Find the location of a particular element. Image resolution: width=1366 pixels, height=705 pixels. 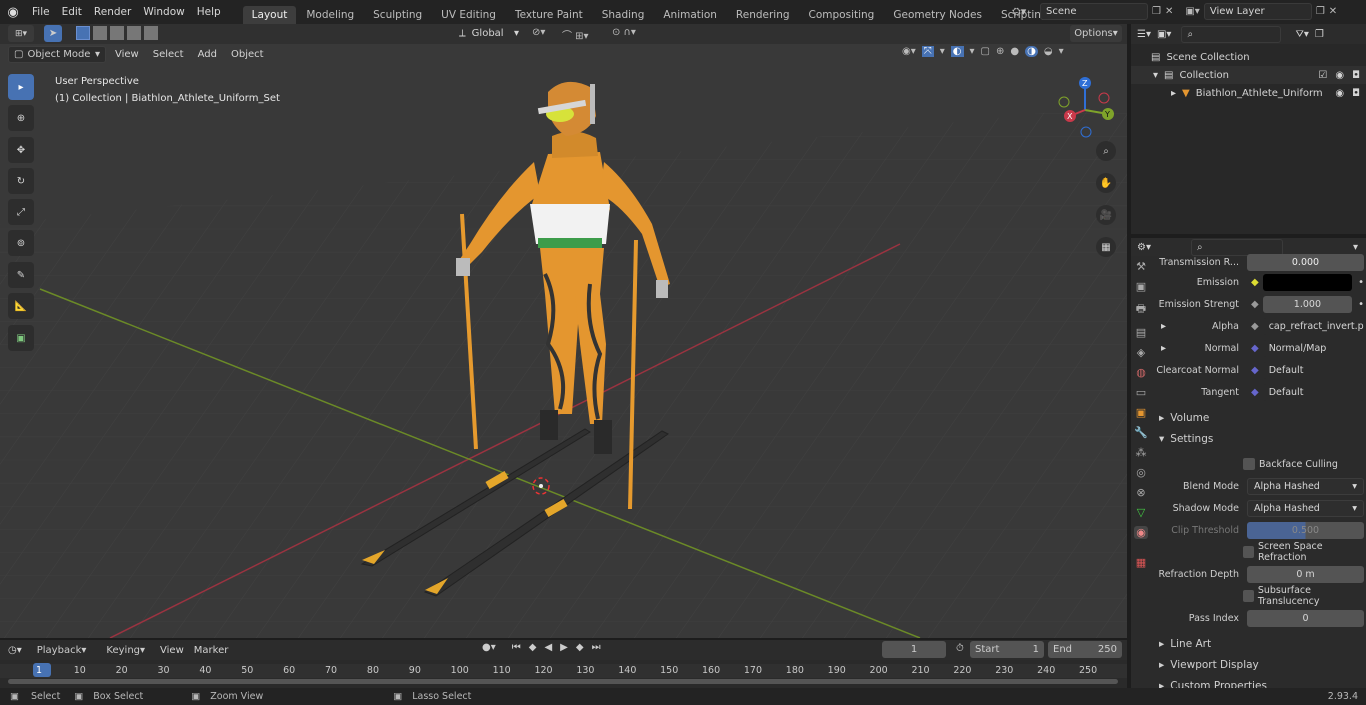

timeline-view-menu: View is located at coordinates (172, 650).